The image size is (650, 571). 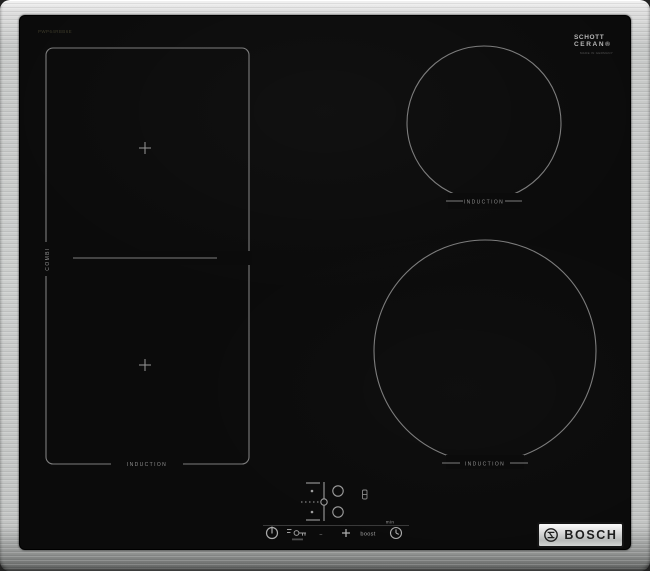 What do you see at coordinates (551, 535) in the screenshot?
I see `bosch-logo-icon` at bounding box center [551, 535].